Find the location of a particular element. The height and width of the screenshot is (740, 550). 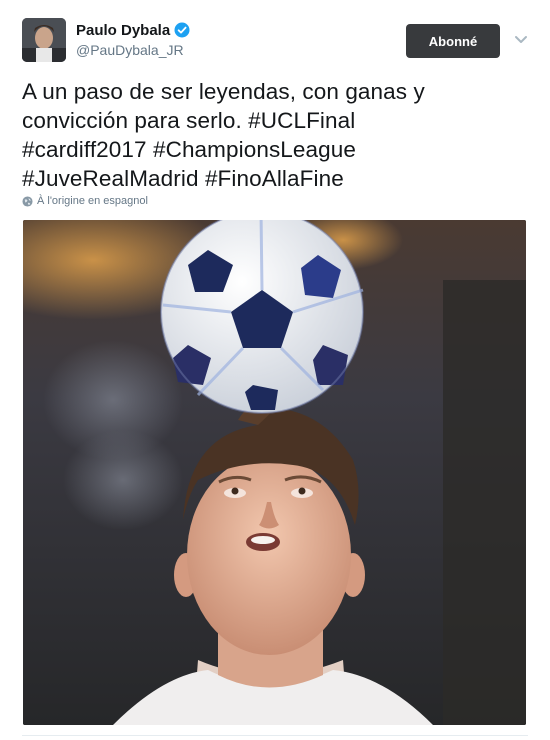

tweet-line: #cardiff2017 #ChampionsLeague is located at coordinates (189, 149).